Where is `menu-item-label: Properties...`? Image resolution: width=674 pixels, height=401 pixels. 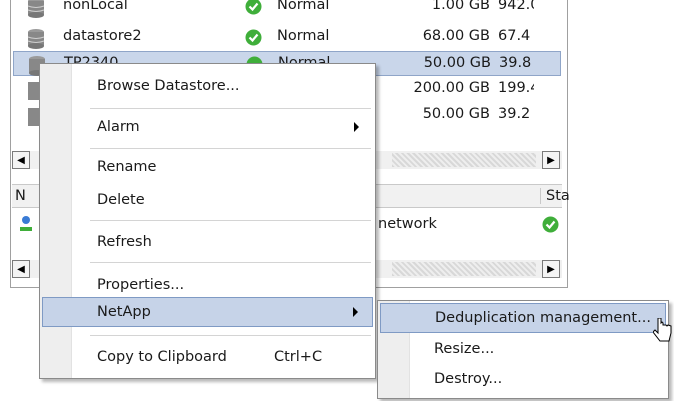 menu-item-label: Properties... is located at coordinates (141, 285).